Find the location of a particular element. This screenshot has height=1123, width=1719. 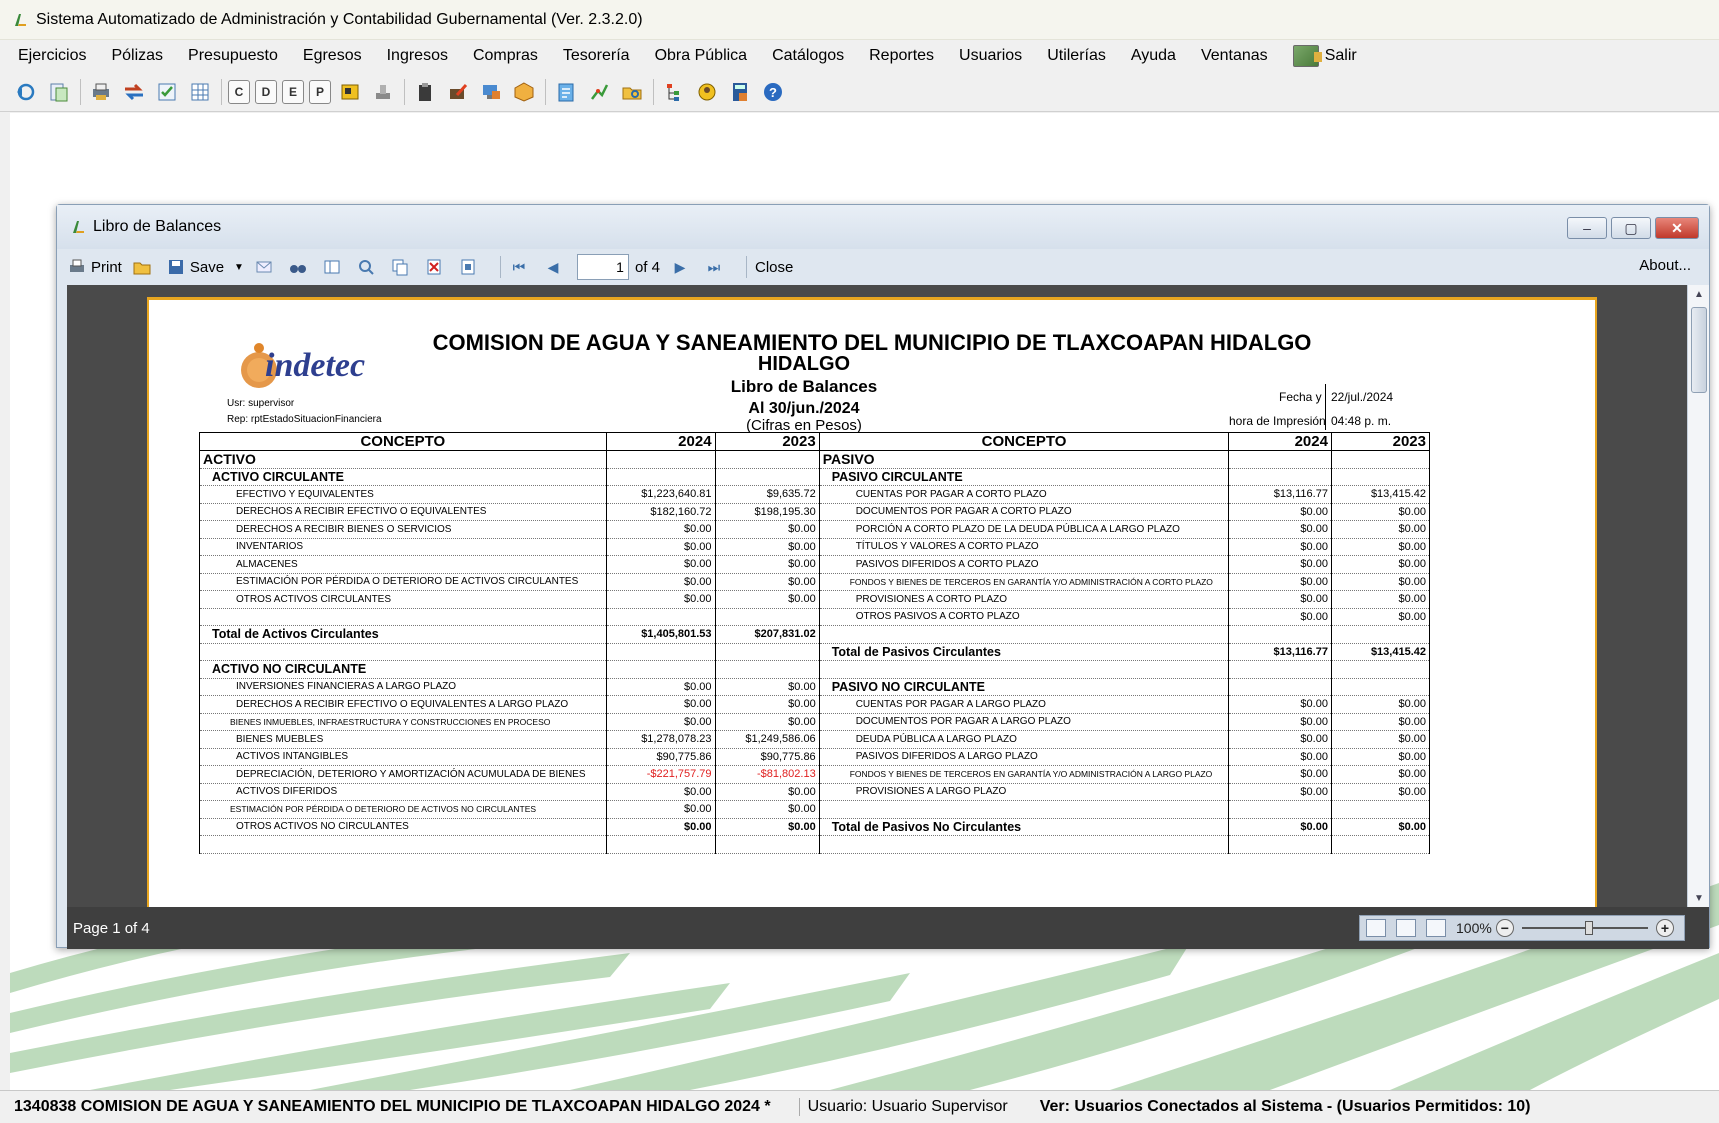

user-badge-icon is located at coordinates (707, 92).